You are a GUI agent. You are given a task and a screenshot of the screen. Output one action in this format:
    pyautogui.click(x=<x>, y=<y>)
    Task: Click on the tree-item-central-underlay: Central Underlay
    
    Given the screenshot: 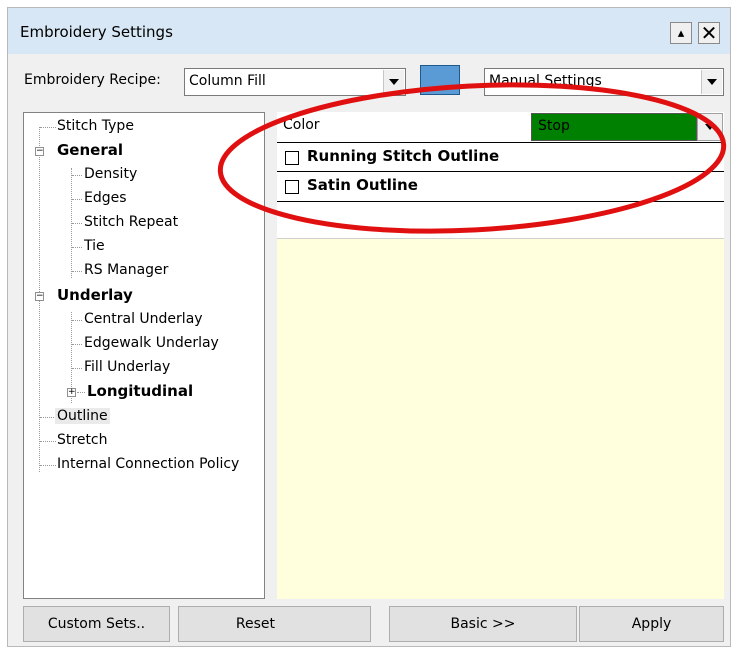 What is the action you would take?
    pyautogui.click(x=143, y=319)
    